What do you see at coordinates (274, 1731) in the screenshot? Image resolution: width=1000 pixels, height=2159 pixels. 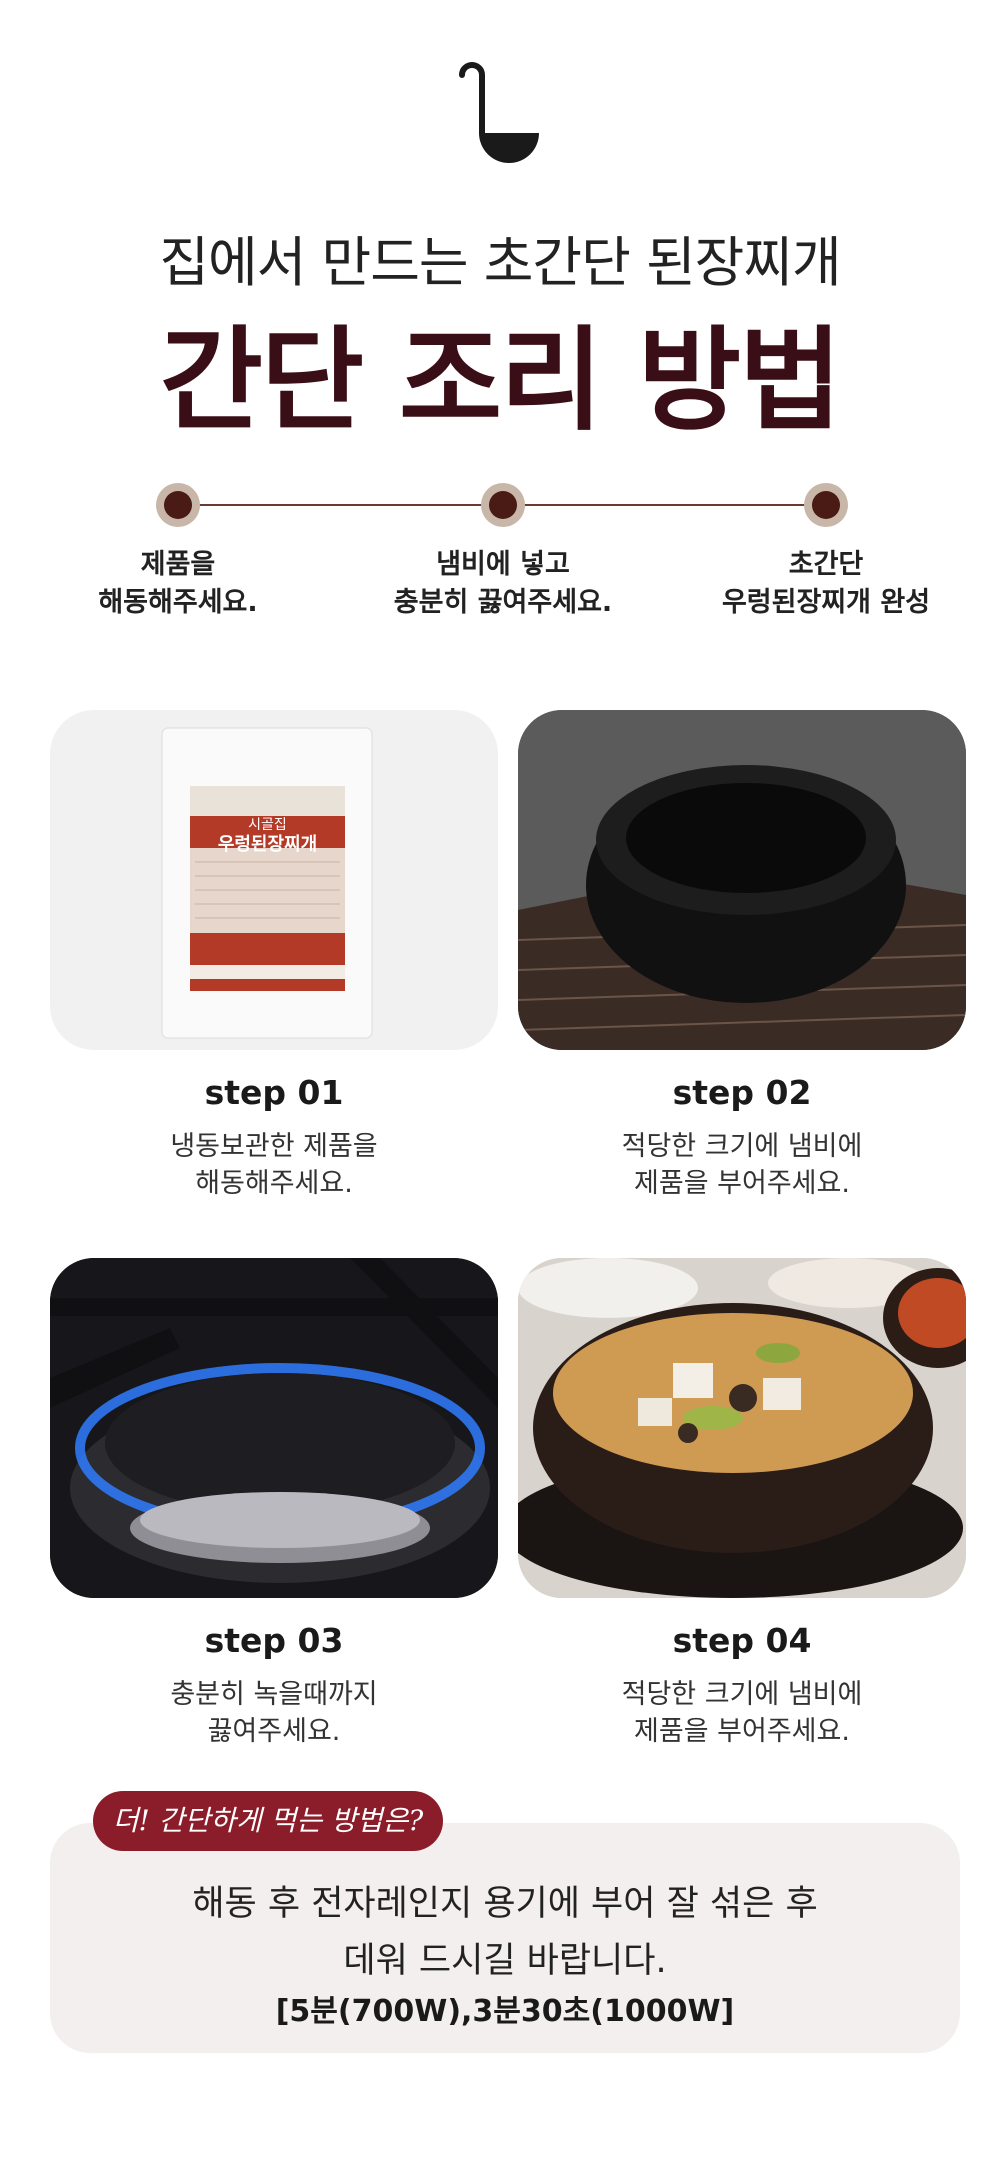 I see `step-description-line: 끓여주세요.` at bounding box center [274, 1731].